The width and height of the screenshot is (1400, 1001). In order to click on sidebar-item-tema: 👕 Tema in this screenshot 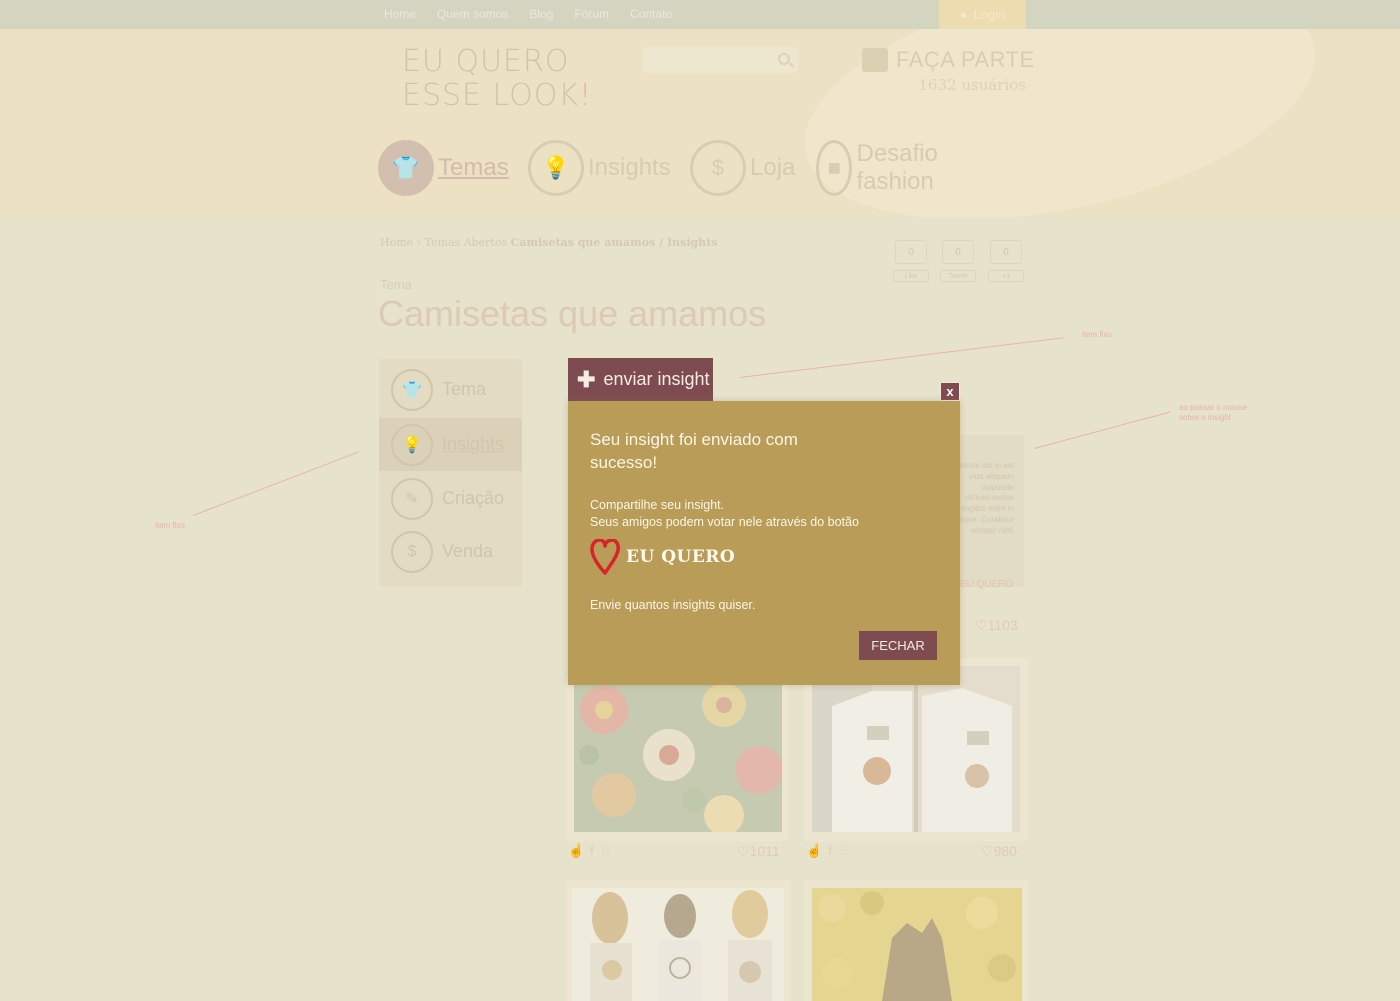, I will do `click(450, 389)`.